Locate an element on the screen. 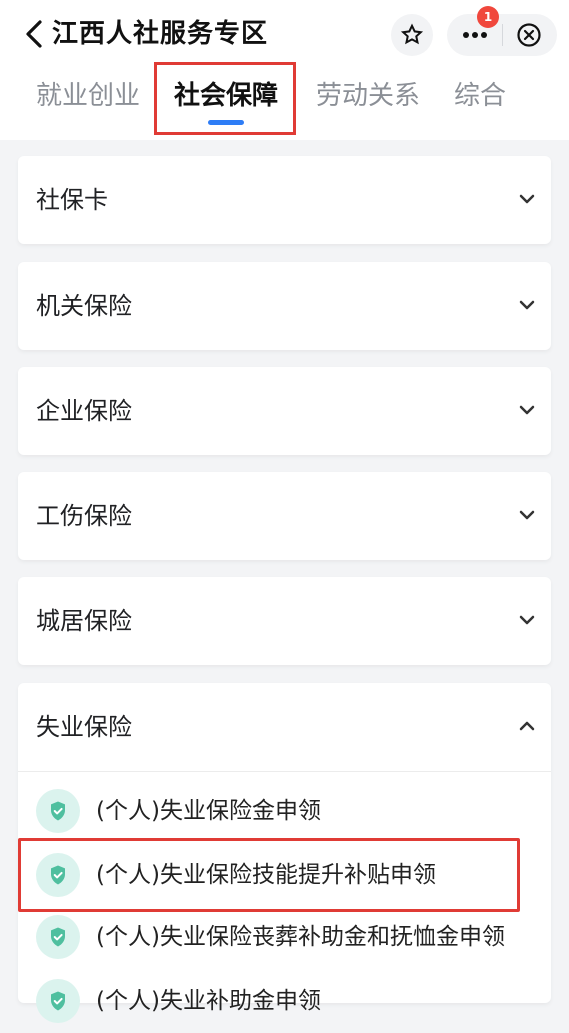 Image resolution: width=569 pixels, height=1033 pixels. service-label: (个人)失业保险金申领 is located at coordinates (208, 811).